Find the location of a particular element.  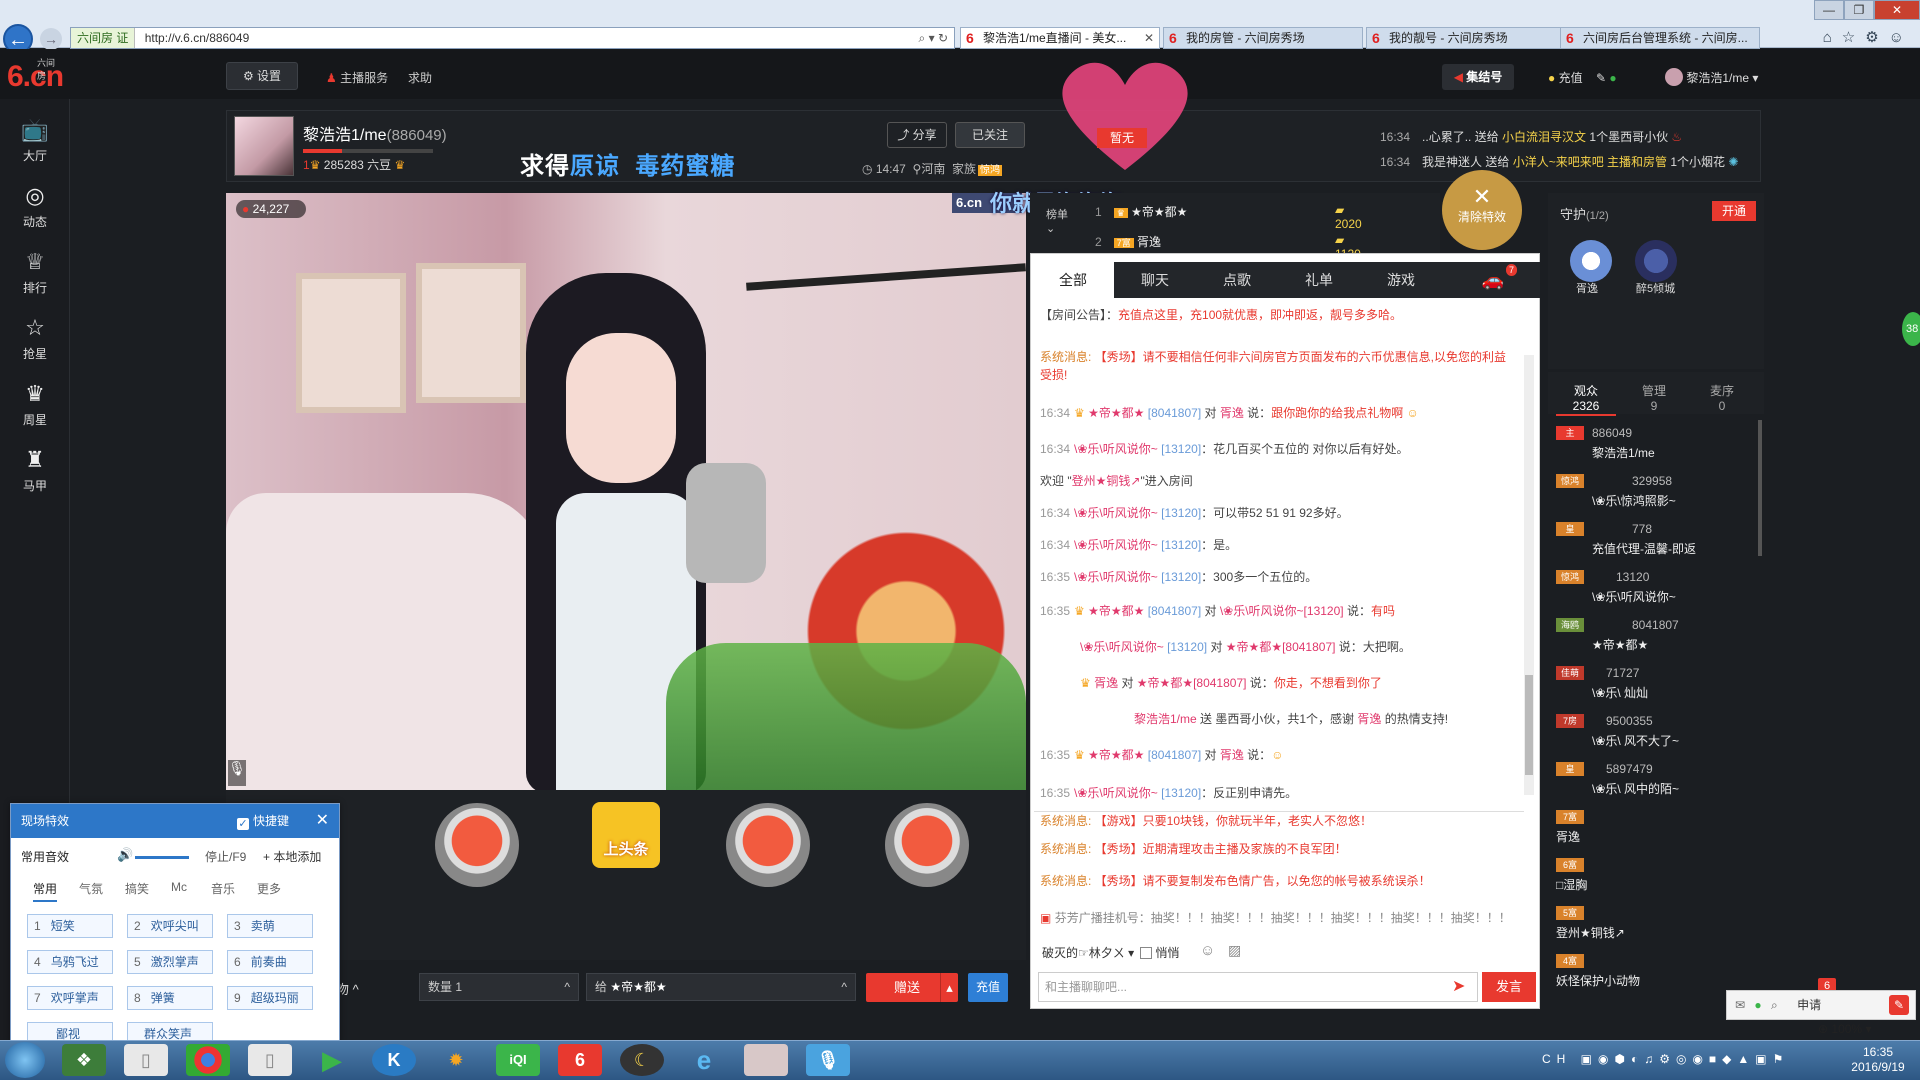

close-icon: ✕ is located at coordinates (322, 821).